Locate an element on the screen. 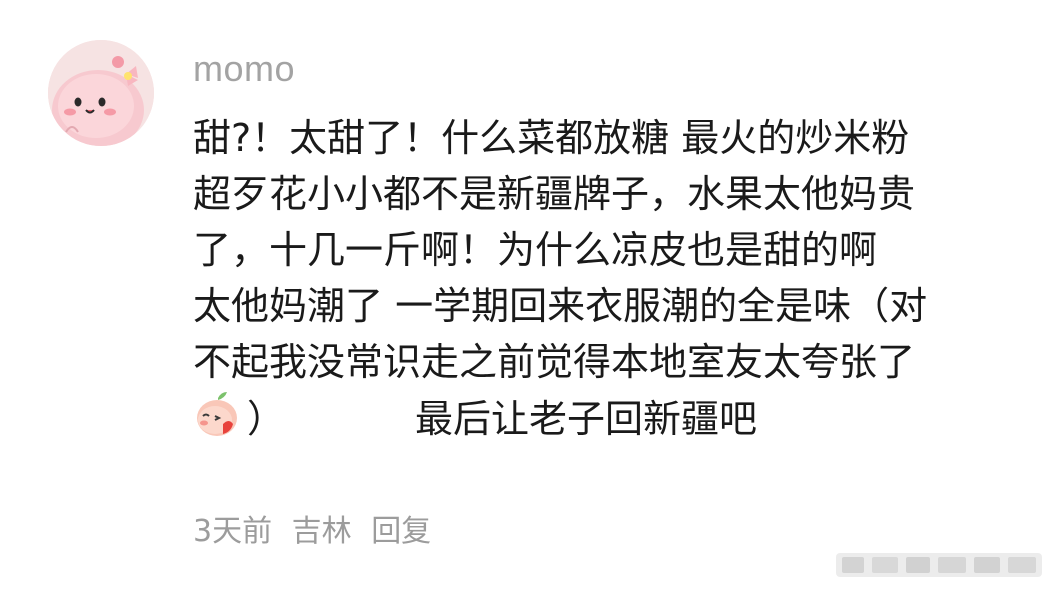  comment-meta: 3天前 吉林 回复 is located at coordinates (317, 532).